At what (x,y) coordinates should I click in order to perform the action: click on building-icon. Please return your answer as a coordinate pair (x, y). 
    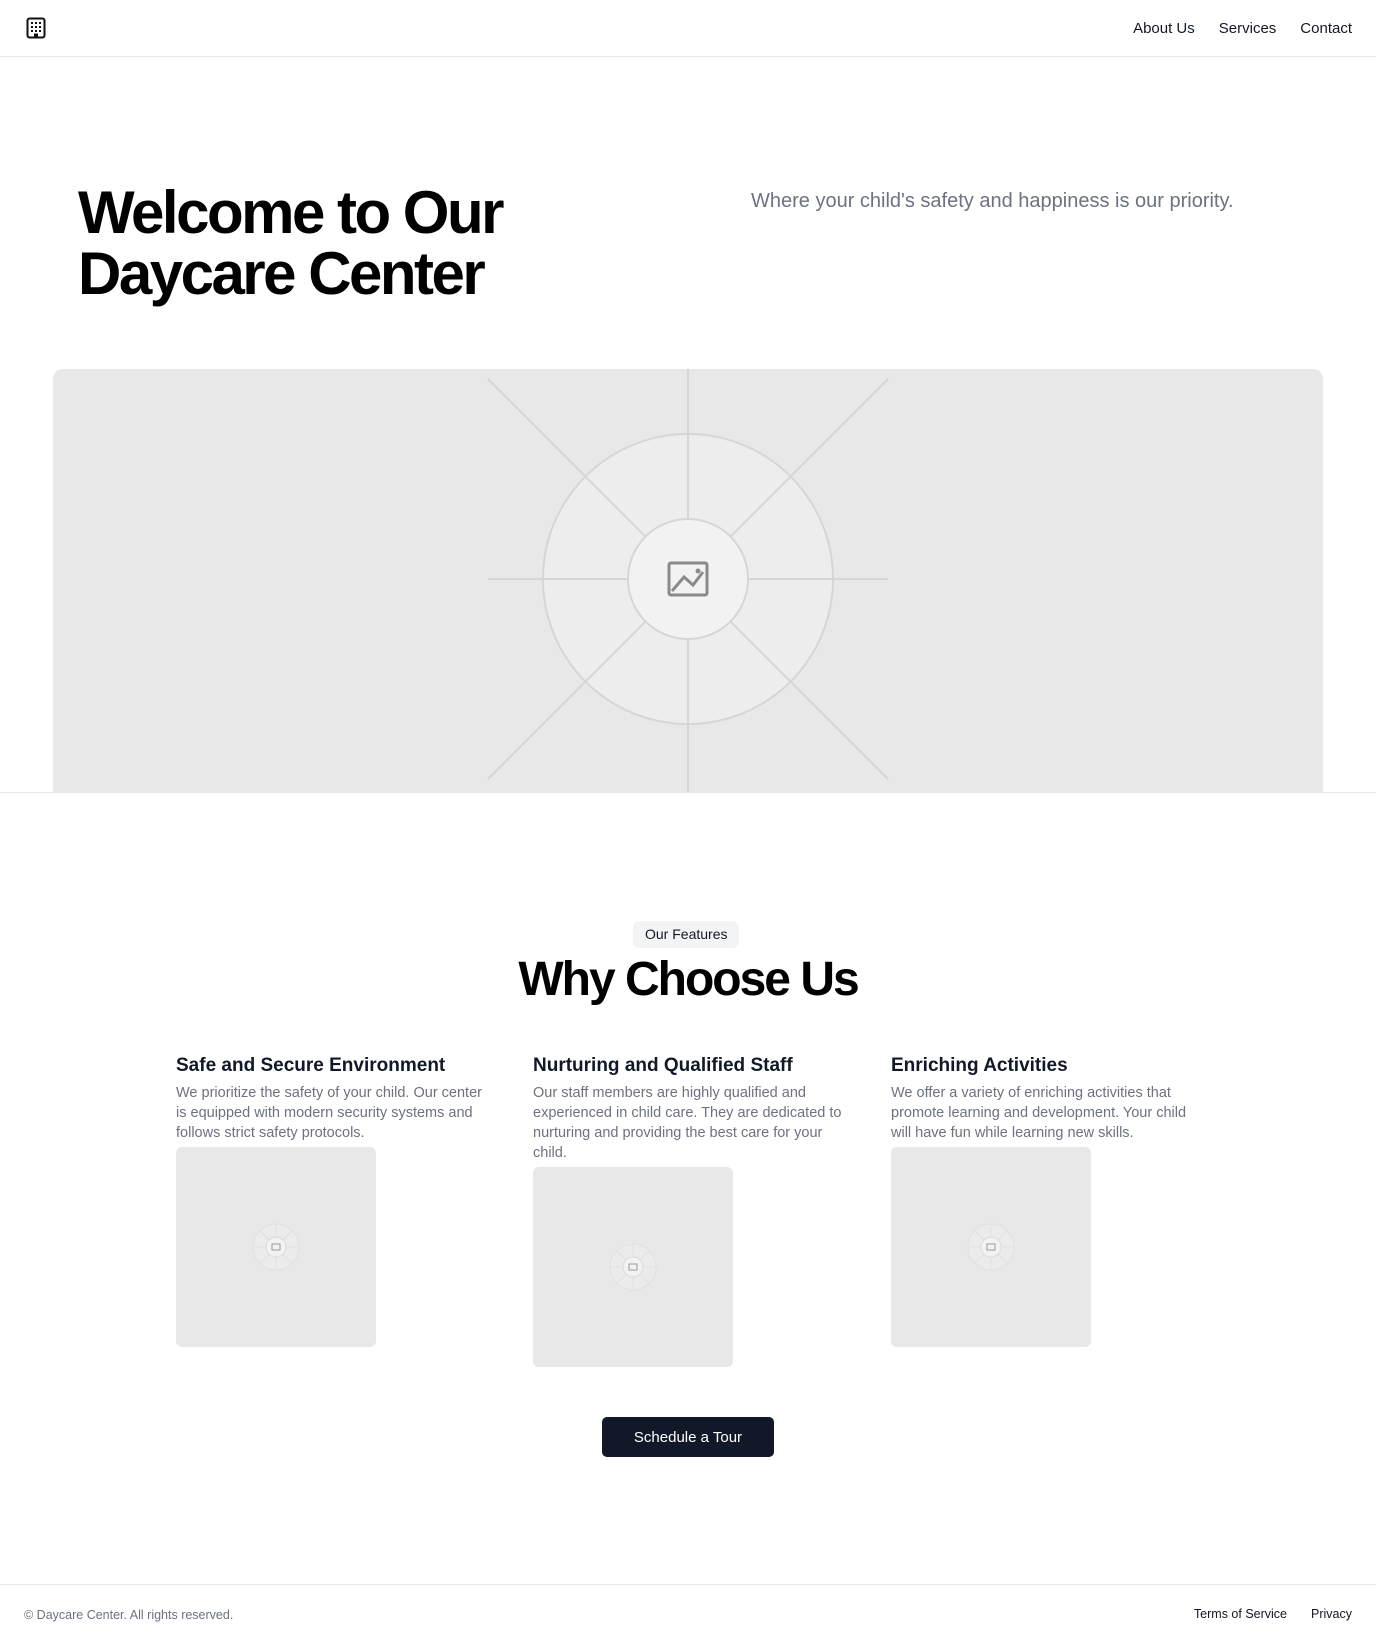
    Looking at the image, I should click on (36, 28).